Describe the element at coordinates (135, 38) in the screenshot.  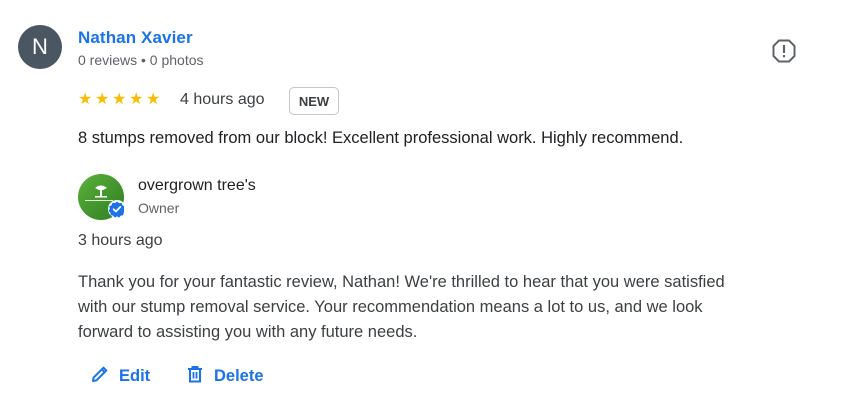
I see `reviewer-name: Nathan Xavier` at that location.